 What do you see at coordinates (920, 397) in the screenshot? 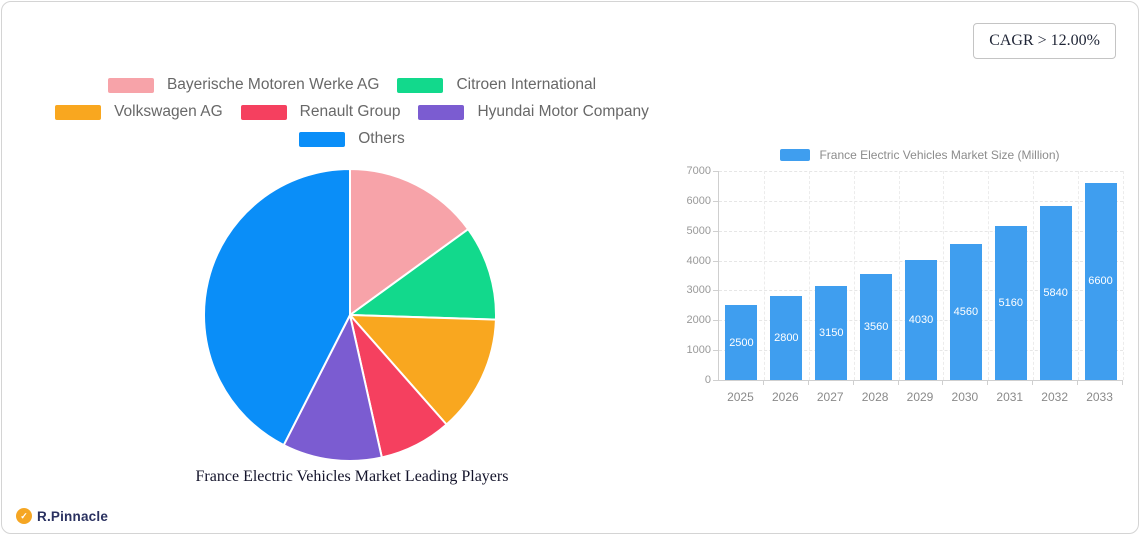
I see `x-axis-label: 2029` at bounding box center [920, 397].